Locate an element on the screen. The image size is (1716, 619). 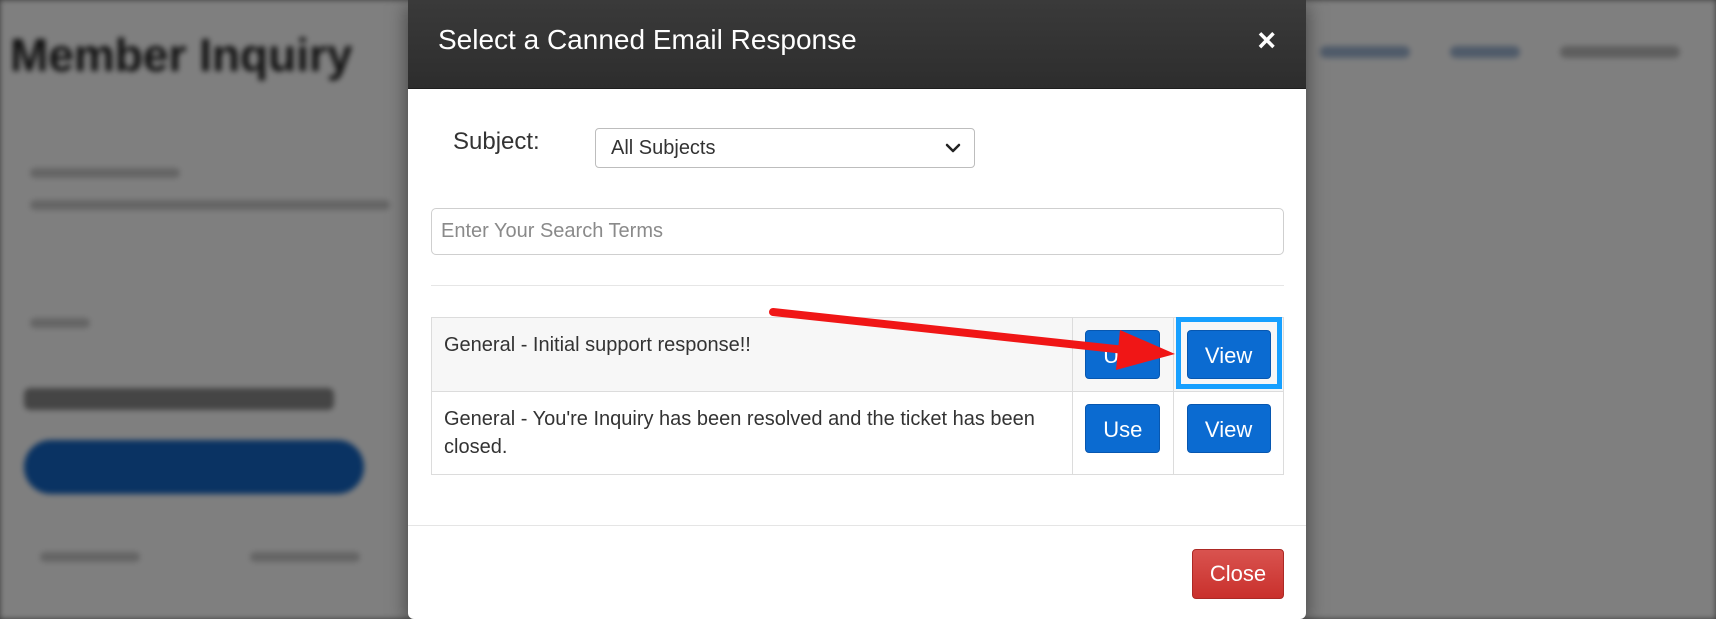
section-divider is located at coordinates (857, 285).